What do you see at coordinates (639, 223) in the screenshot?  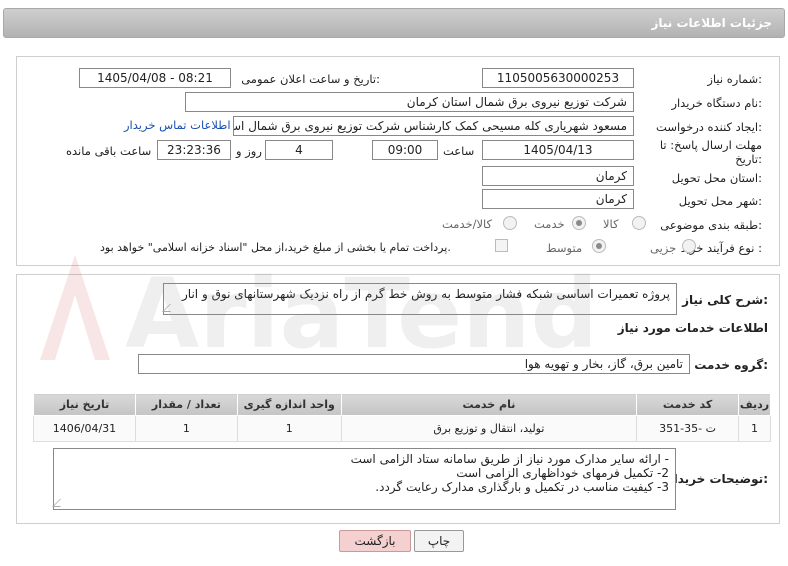 I see `category-radio-goods` at bounding box center [639, 223].